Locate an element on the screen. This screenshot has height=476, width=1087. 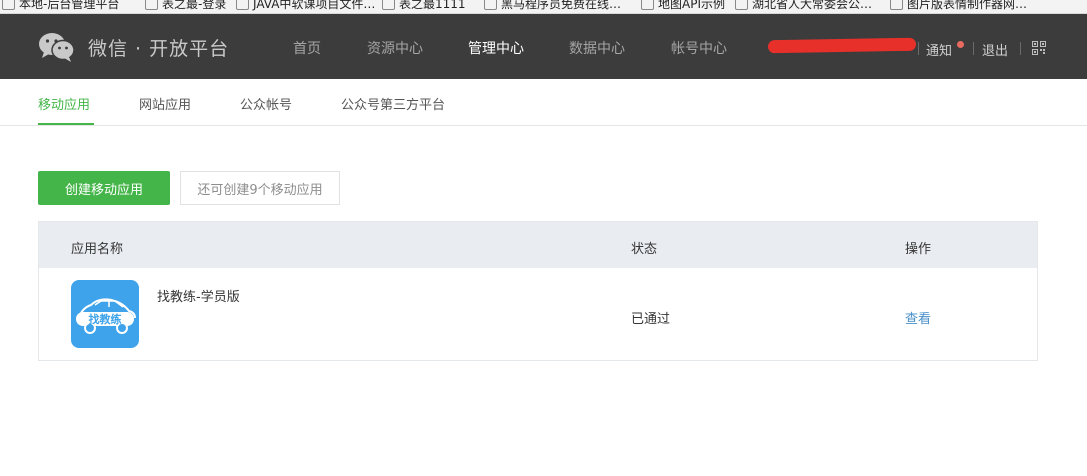
logo: 微信 · 开放平台 is located at coordinates (133, 47).